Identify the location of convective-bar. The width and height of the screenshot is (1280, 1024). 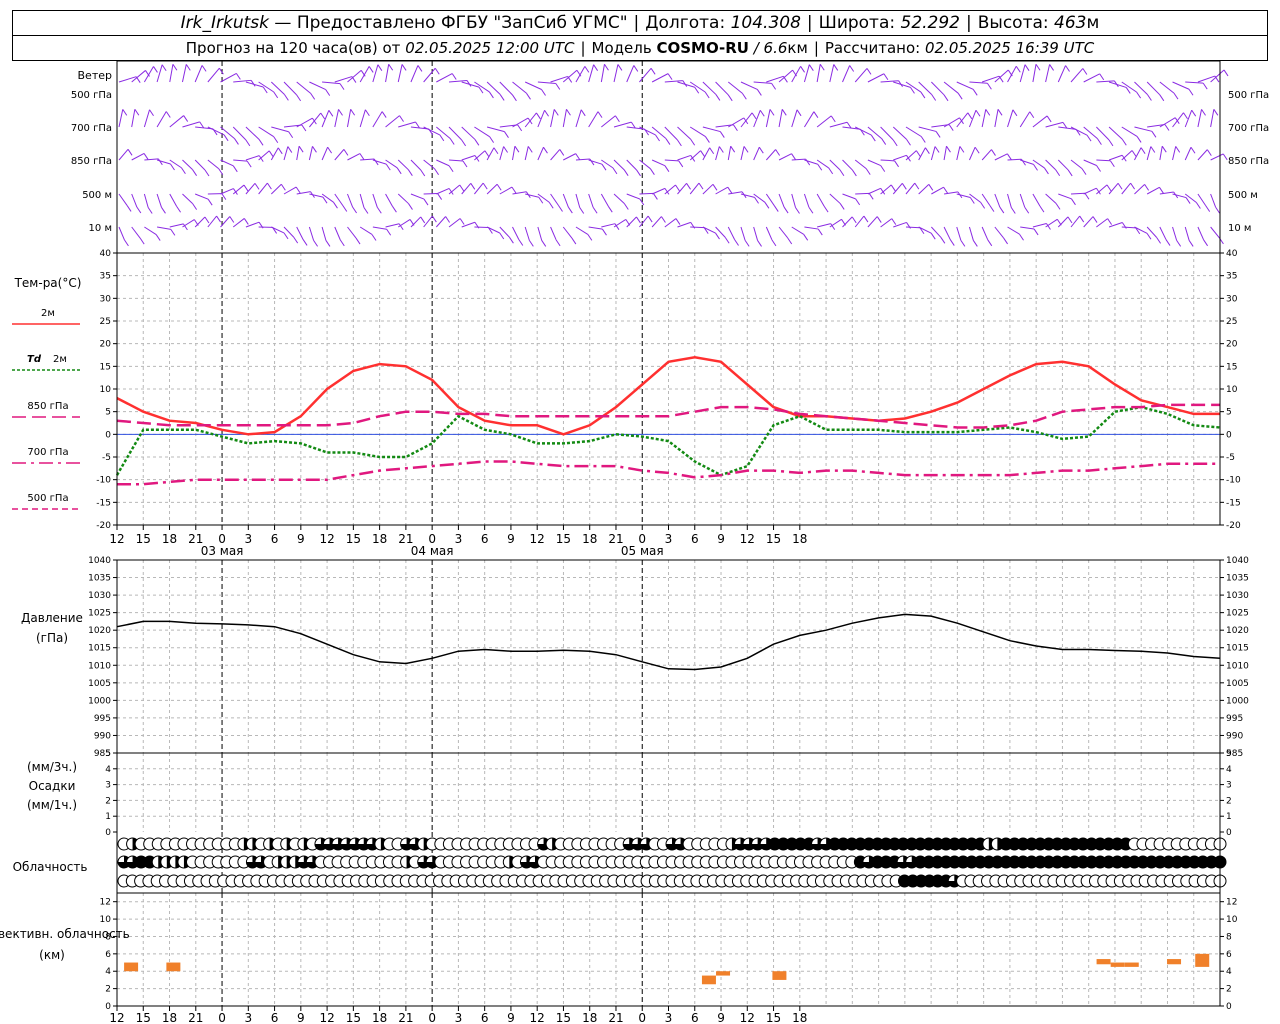
(1131, 964).